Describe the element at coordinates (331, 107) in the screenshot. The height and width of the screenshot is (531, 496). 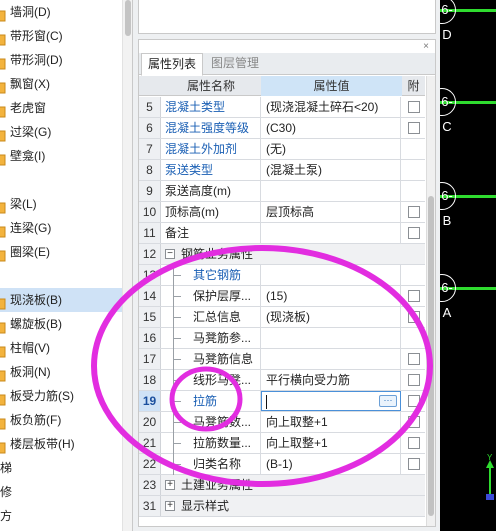
I see `property-value: (现浇混凝土碎石<20)` at that location.